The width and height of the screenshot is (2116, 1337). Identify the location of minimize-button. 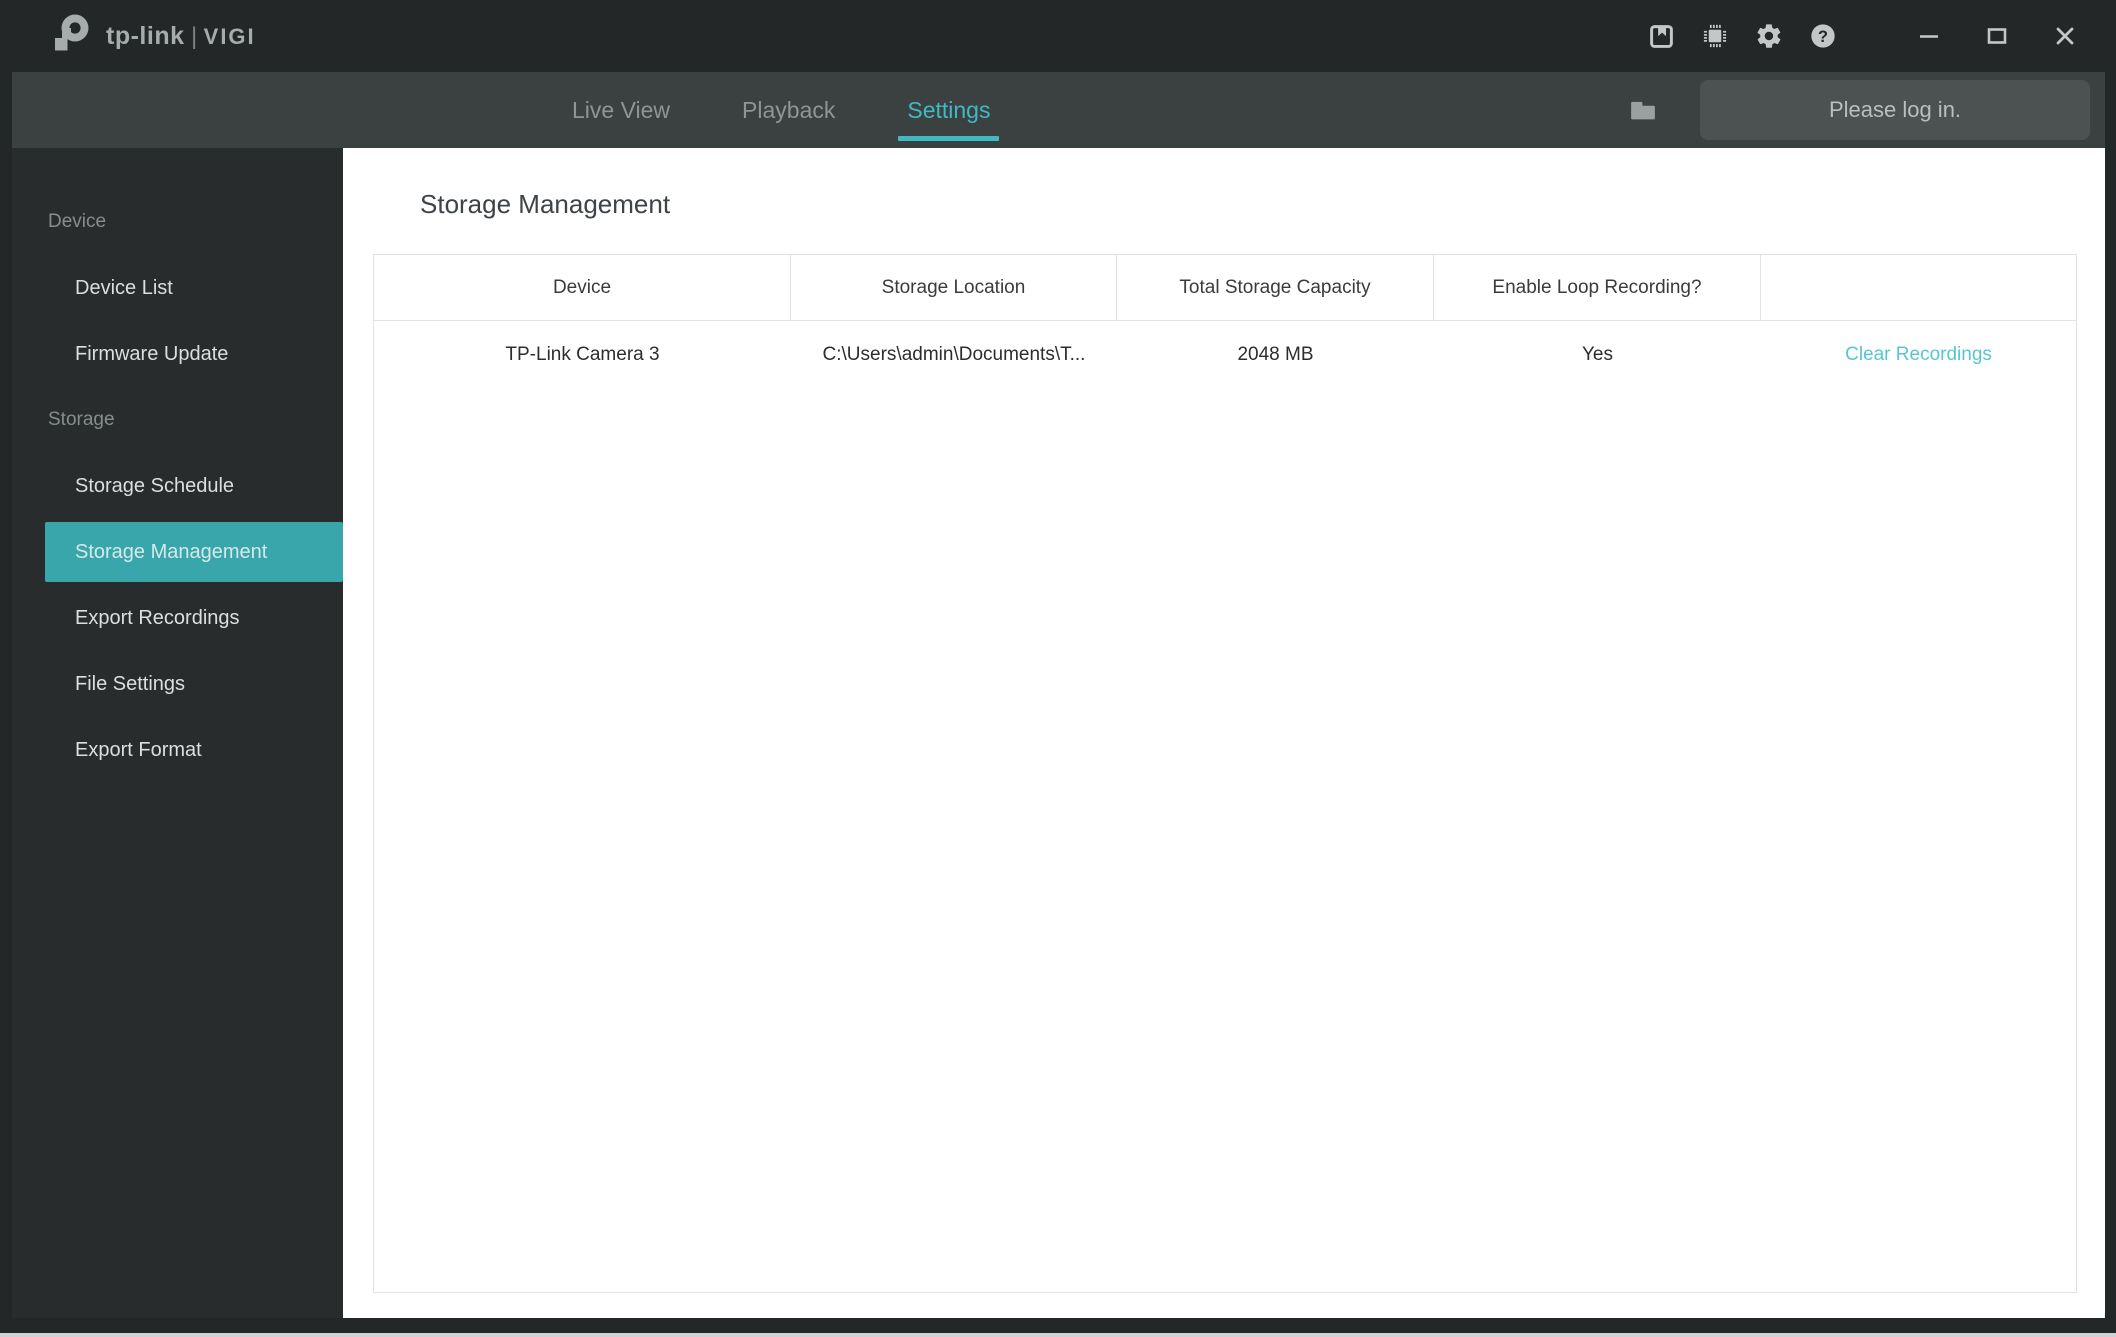
(1929, 36).